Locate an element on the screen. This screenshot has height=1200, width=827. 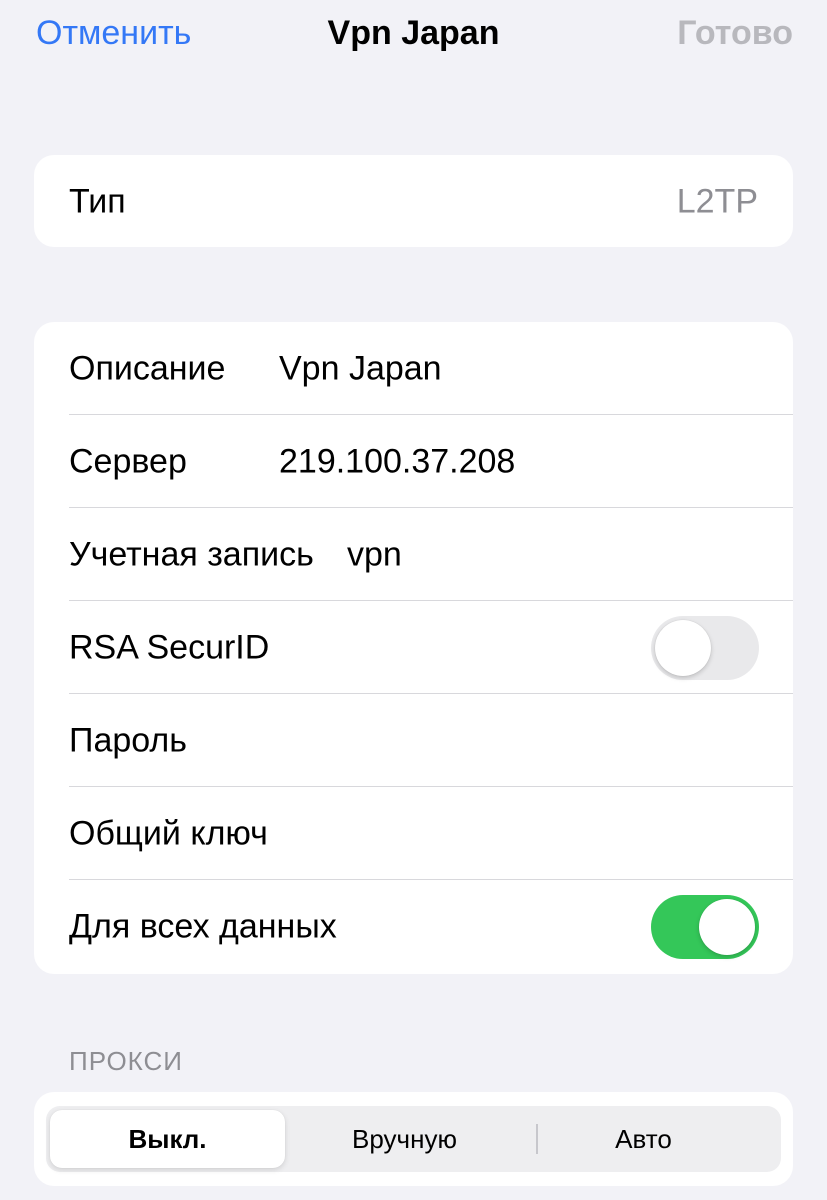
proxy-option-auto: Авто is located at coordinates (643, 1139).